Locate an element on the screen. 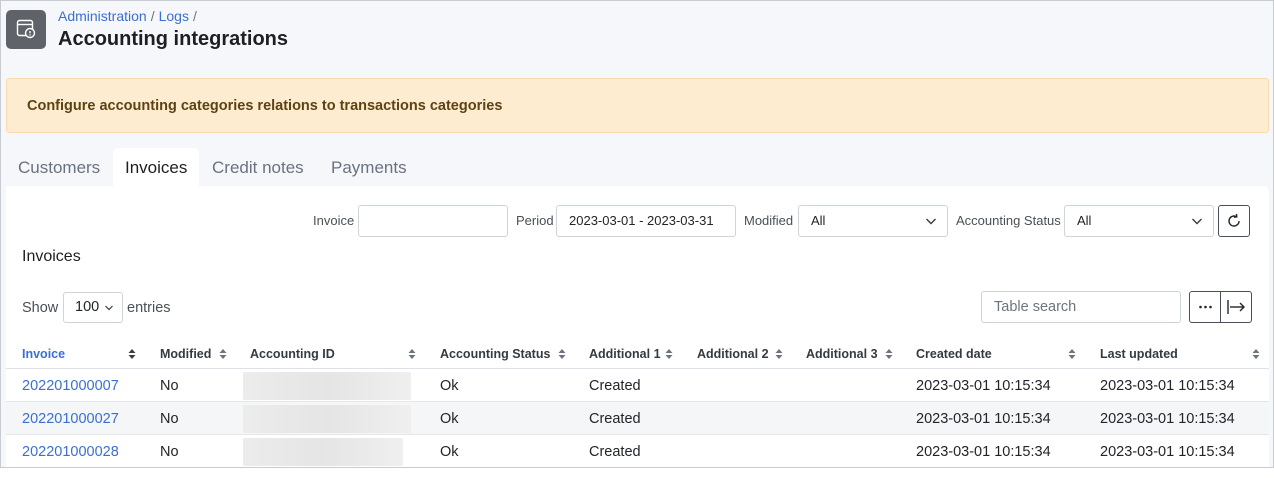  arrow-to-line-icon is located at coordinates (1236, 307).